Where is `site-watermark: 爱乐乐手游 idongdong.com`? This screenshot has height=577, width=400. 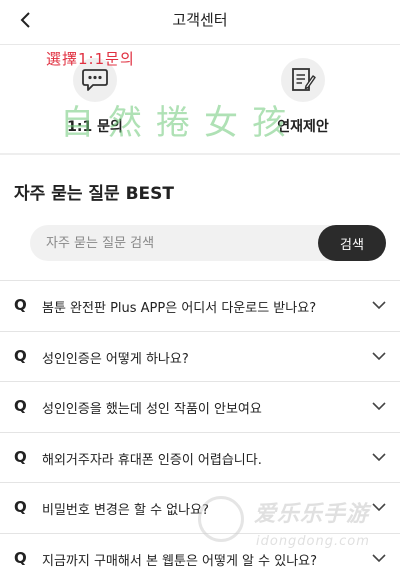
site-watermark: 爱乐乐手游 idongdong.com is located at coordinates (298, 533).